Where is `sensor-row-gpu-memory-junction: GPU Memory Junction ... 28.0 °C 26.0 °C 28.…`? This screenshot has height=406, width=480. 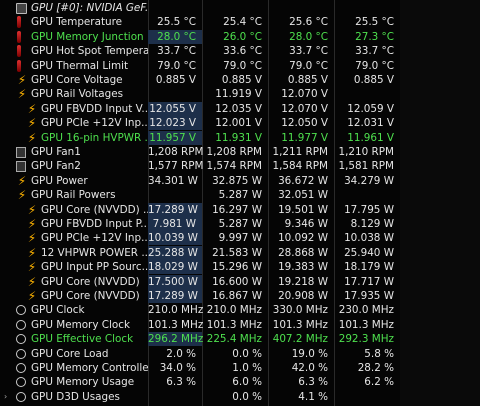 sensor-row-gpu-memory-junction: GPU Memory Junction ... 28.0 °C 26.0 °C 28.… is located at coordinates (200, 36).